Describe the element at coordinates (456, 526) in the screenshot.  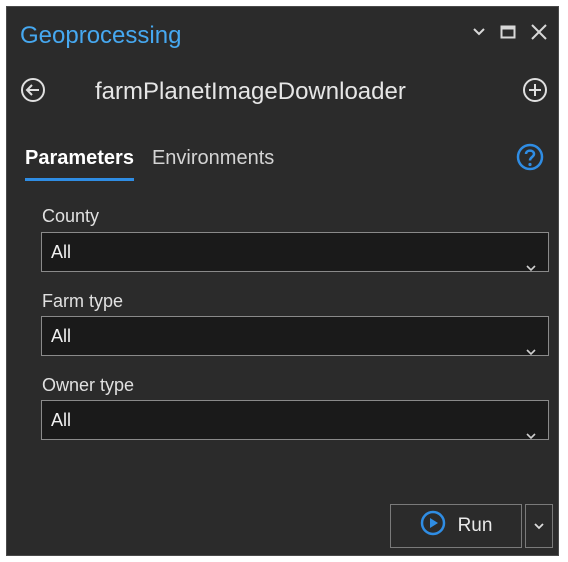
I see `run-button: Run` at that location.